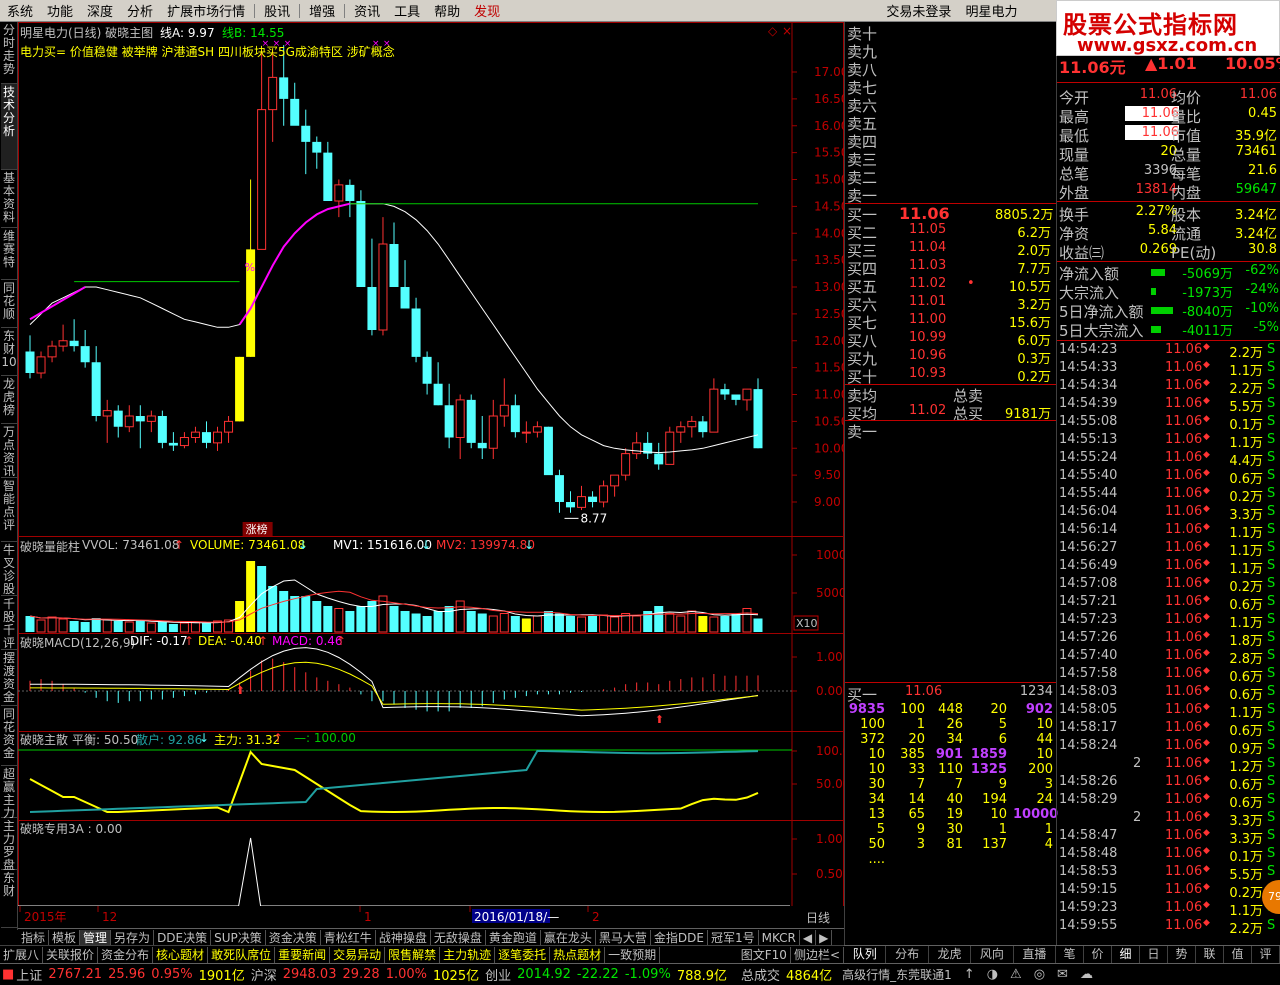 The image size is (1280, 985). Describe the element at coordinates (367, 10) in the screenshot. I see `menu-7: 资讯` at that location.